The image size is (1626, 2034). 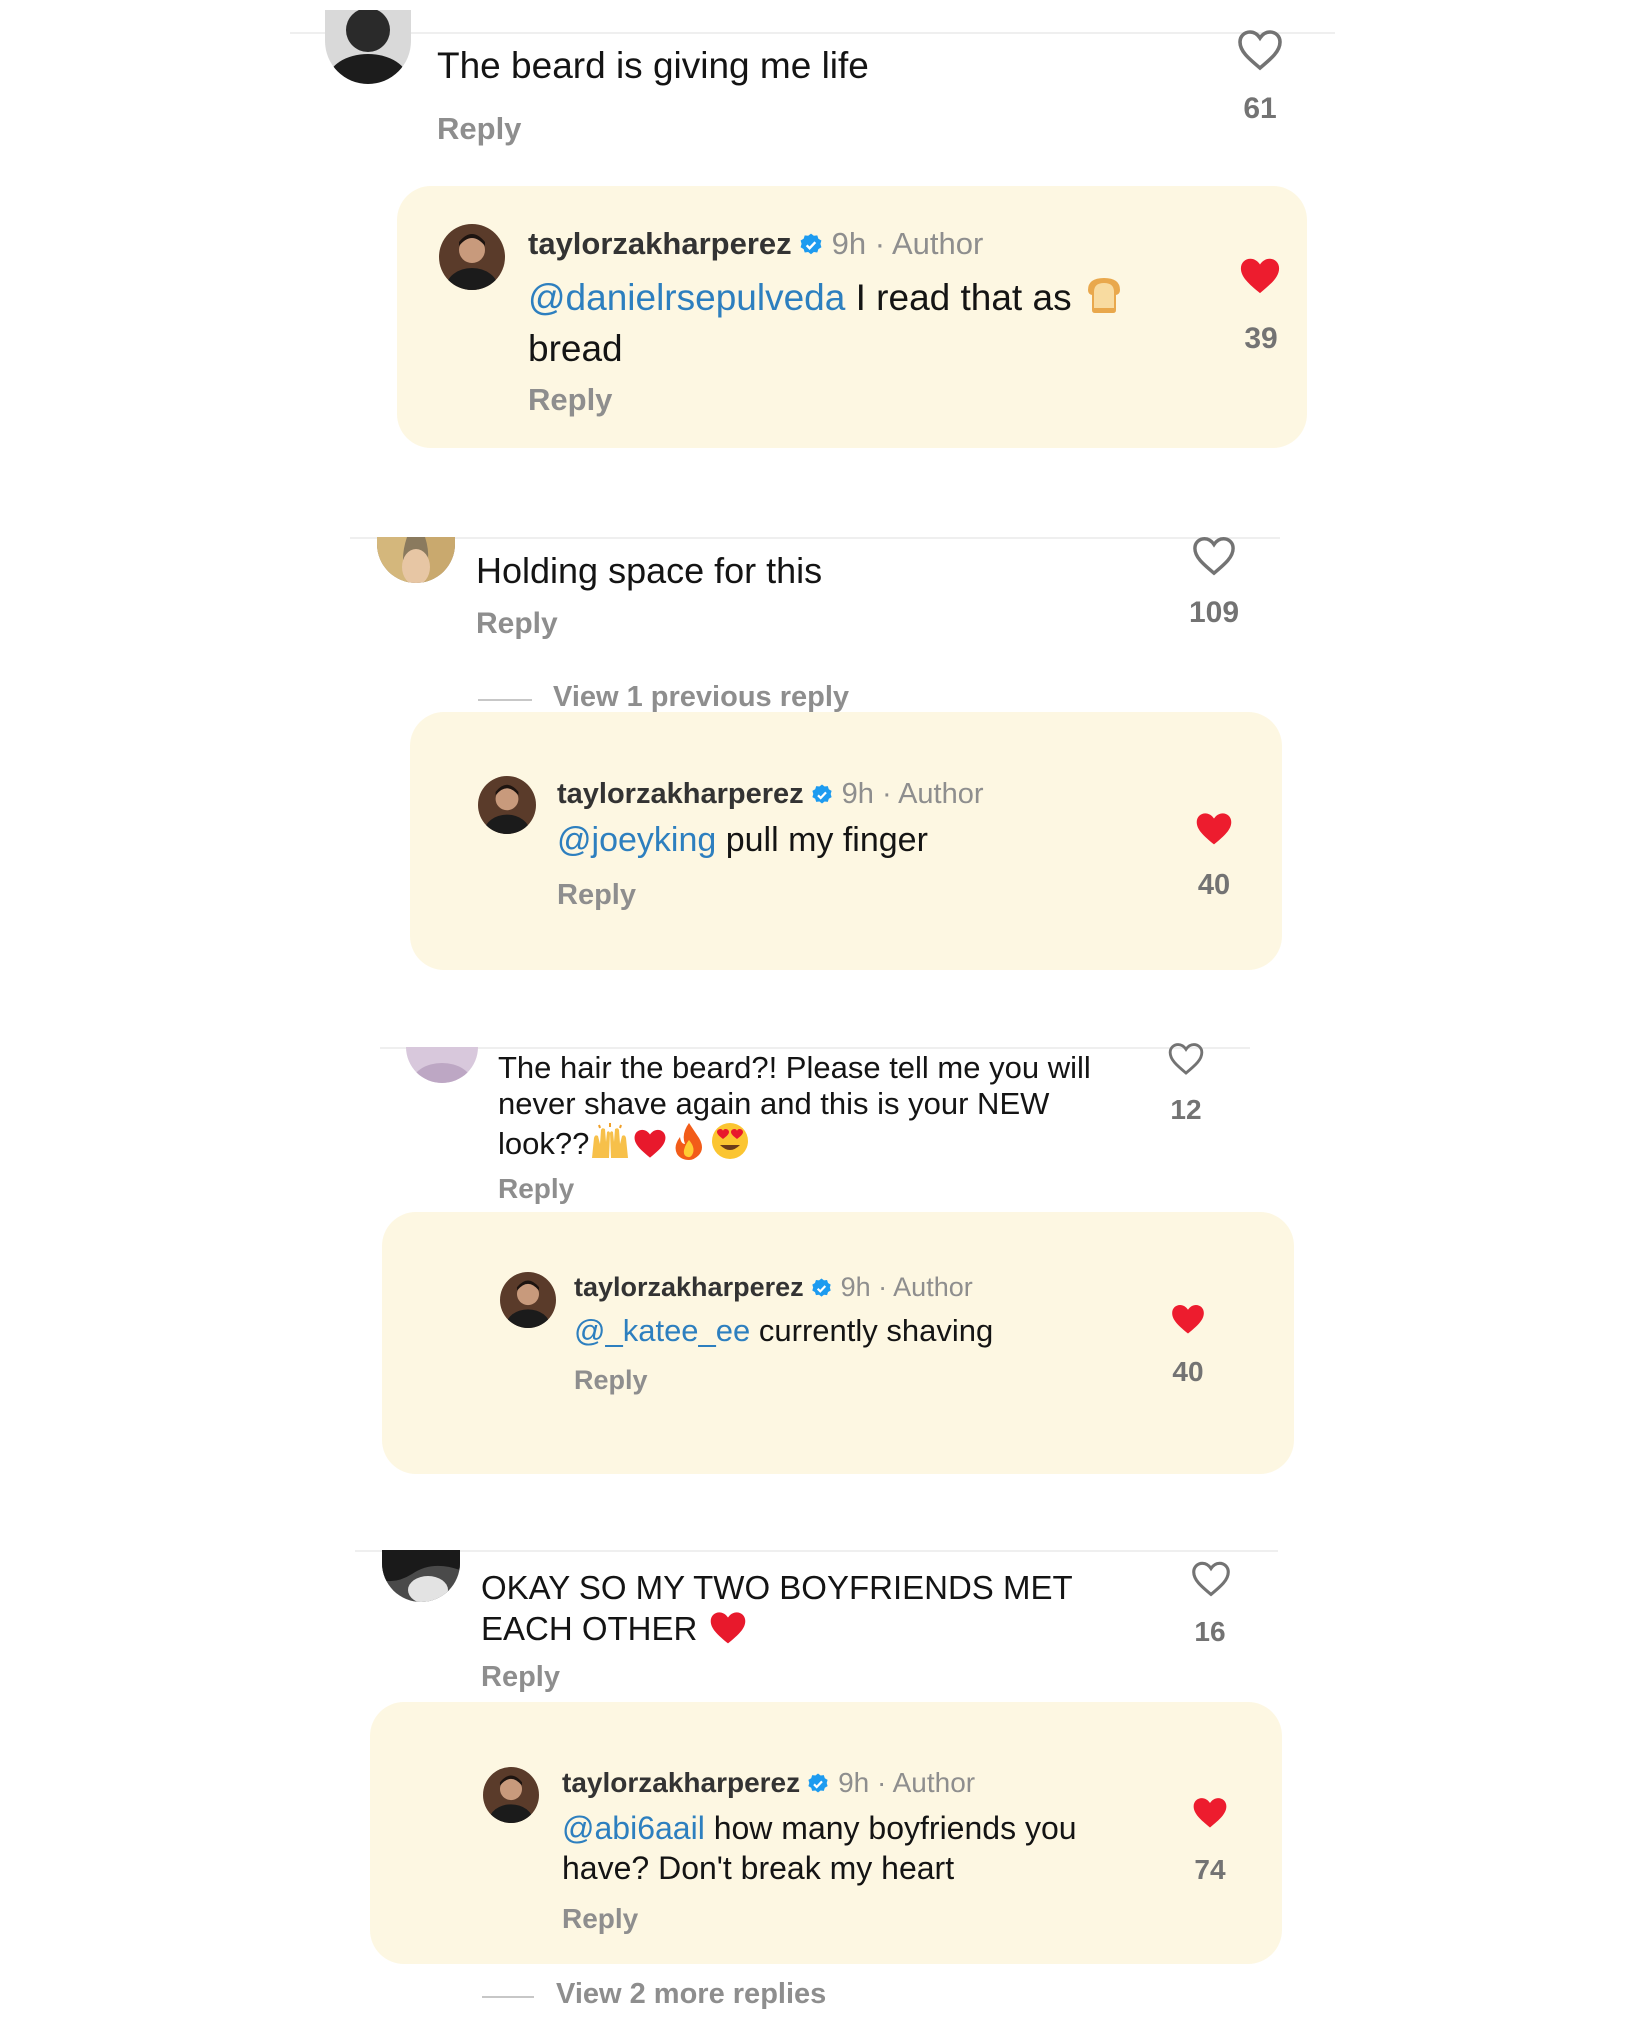 I want to click on like-count: 109, so click(x=1214, y=612).